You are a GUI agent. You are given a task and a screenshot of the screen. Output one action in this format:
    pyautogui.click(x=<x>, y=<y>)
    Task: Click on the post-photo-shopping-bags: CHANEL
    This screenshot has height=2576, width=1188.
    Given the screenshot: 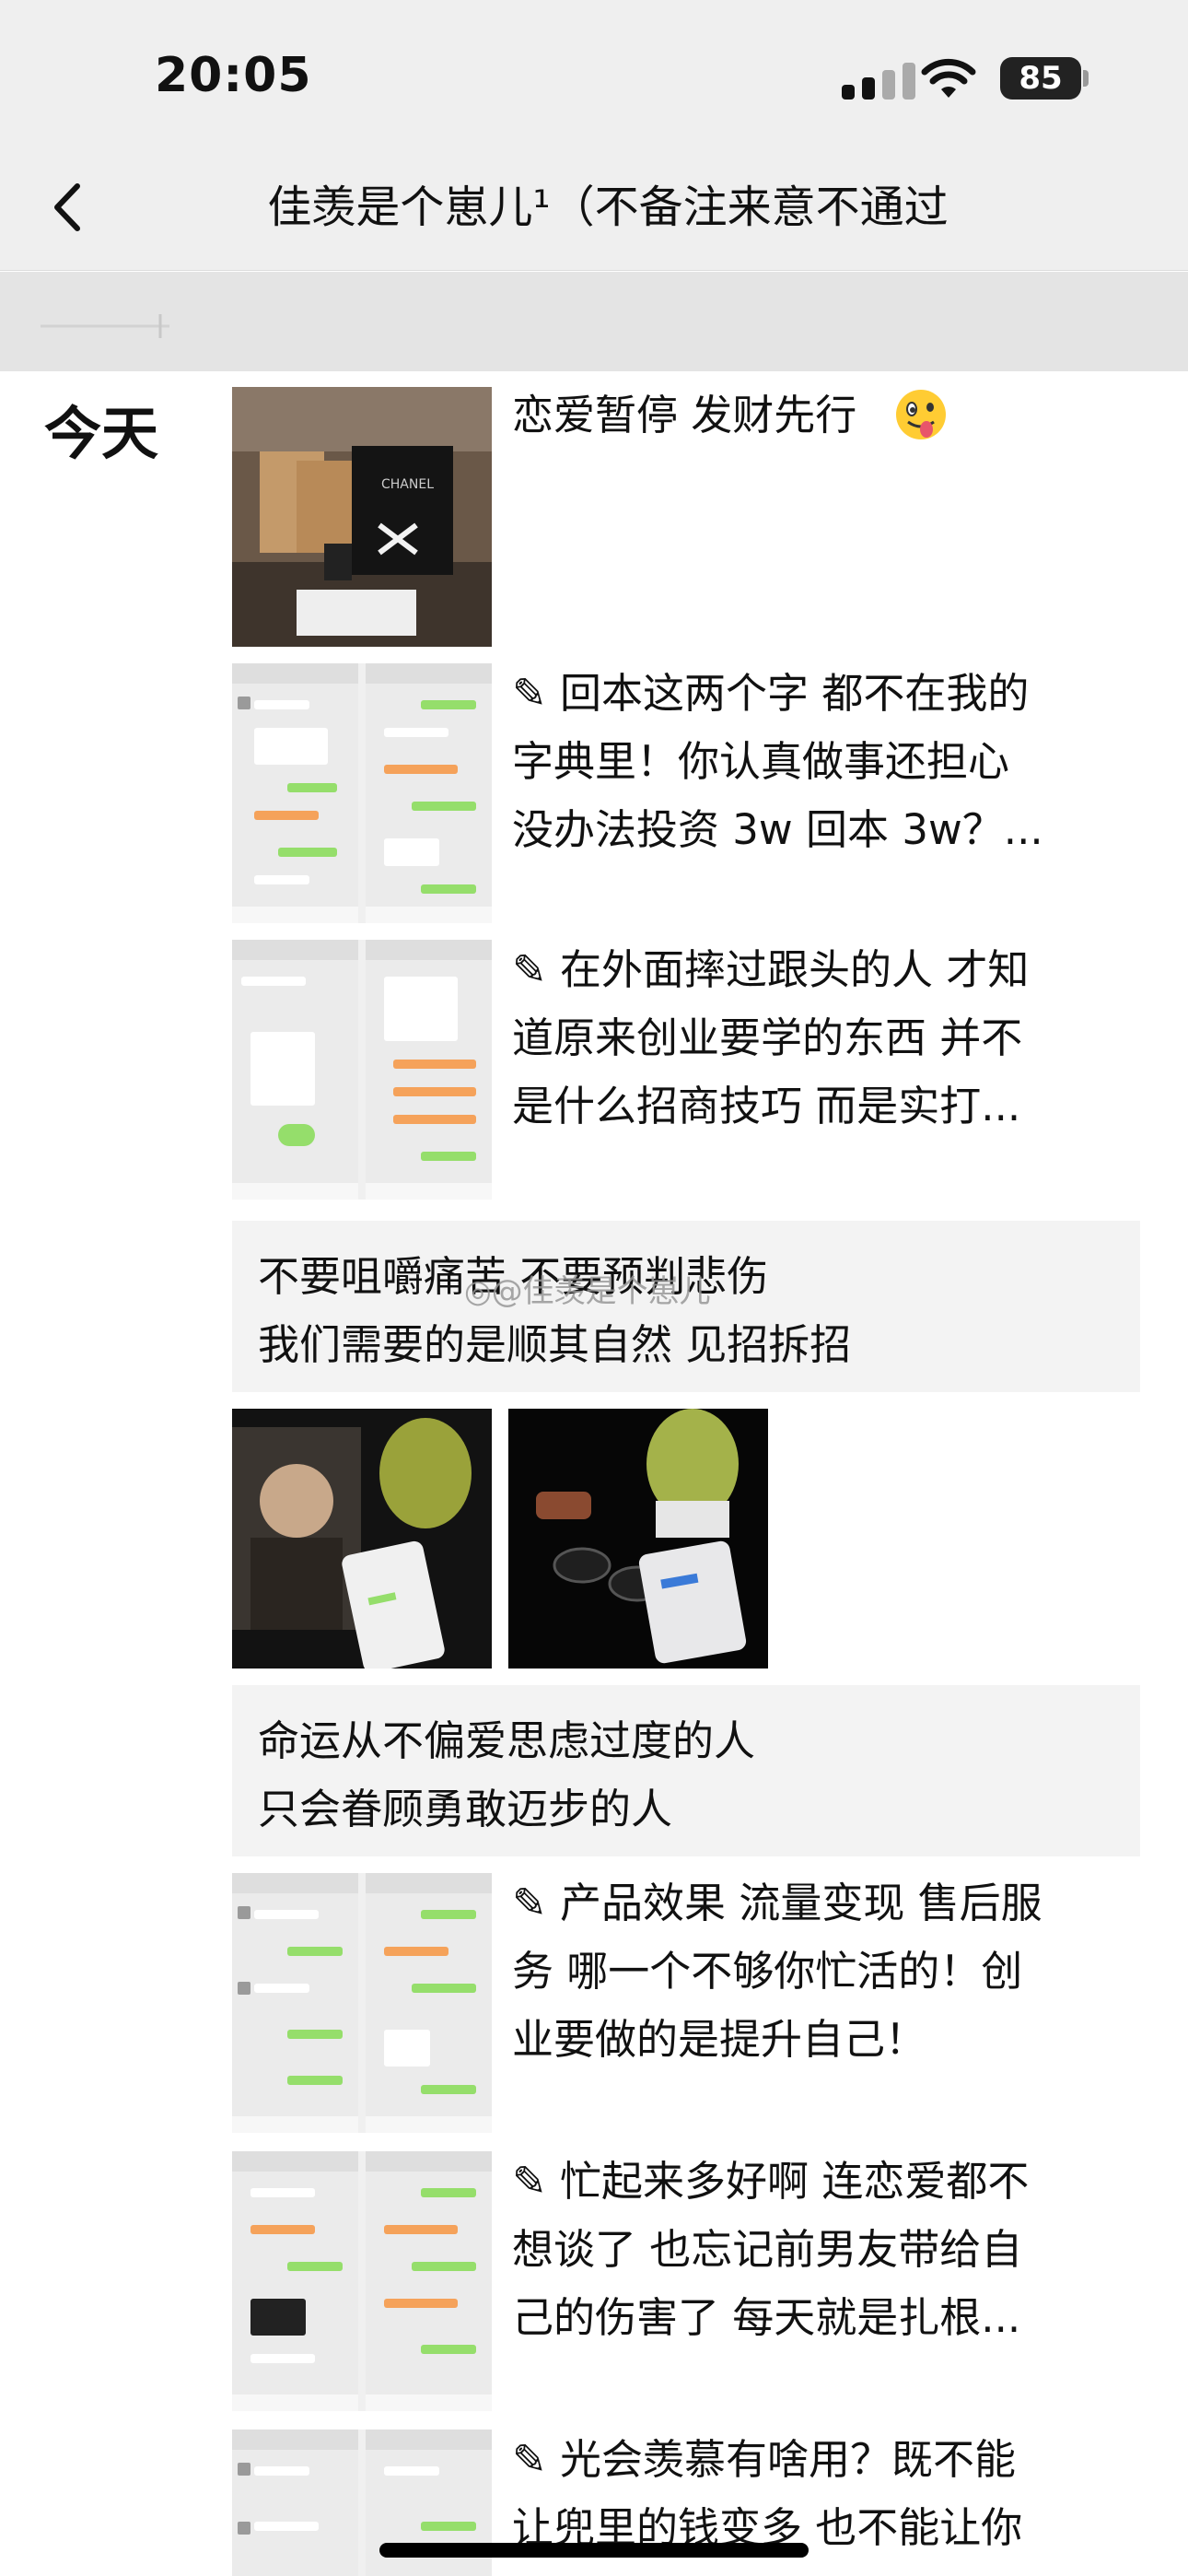 What is the action you would take?
    pyautogui.click(x=362, y=517)
    